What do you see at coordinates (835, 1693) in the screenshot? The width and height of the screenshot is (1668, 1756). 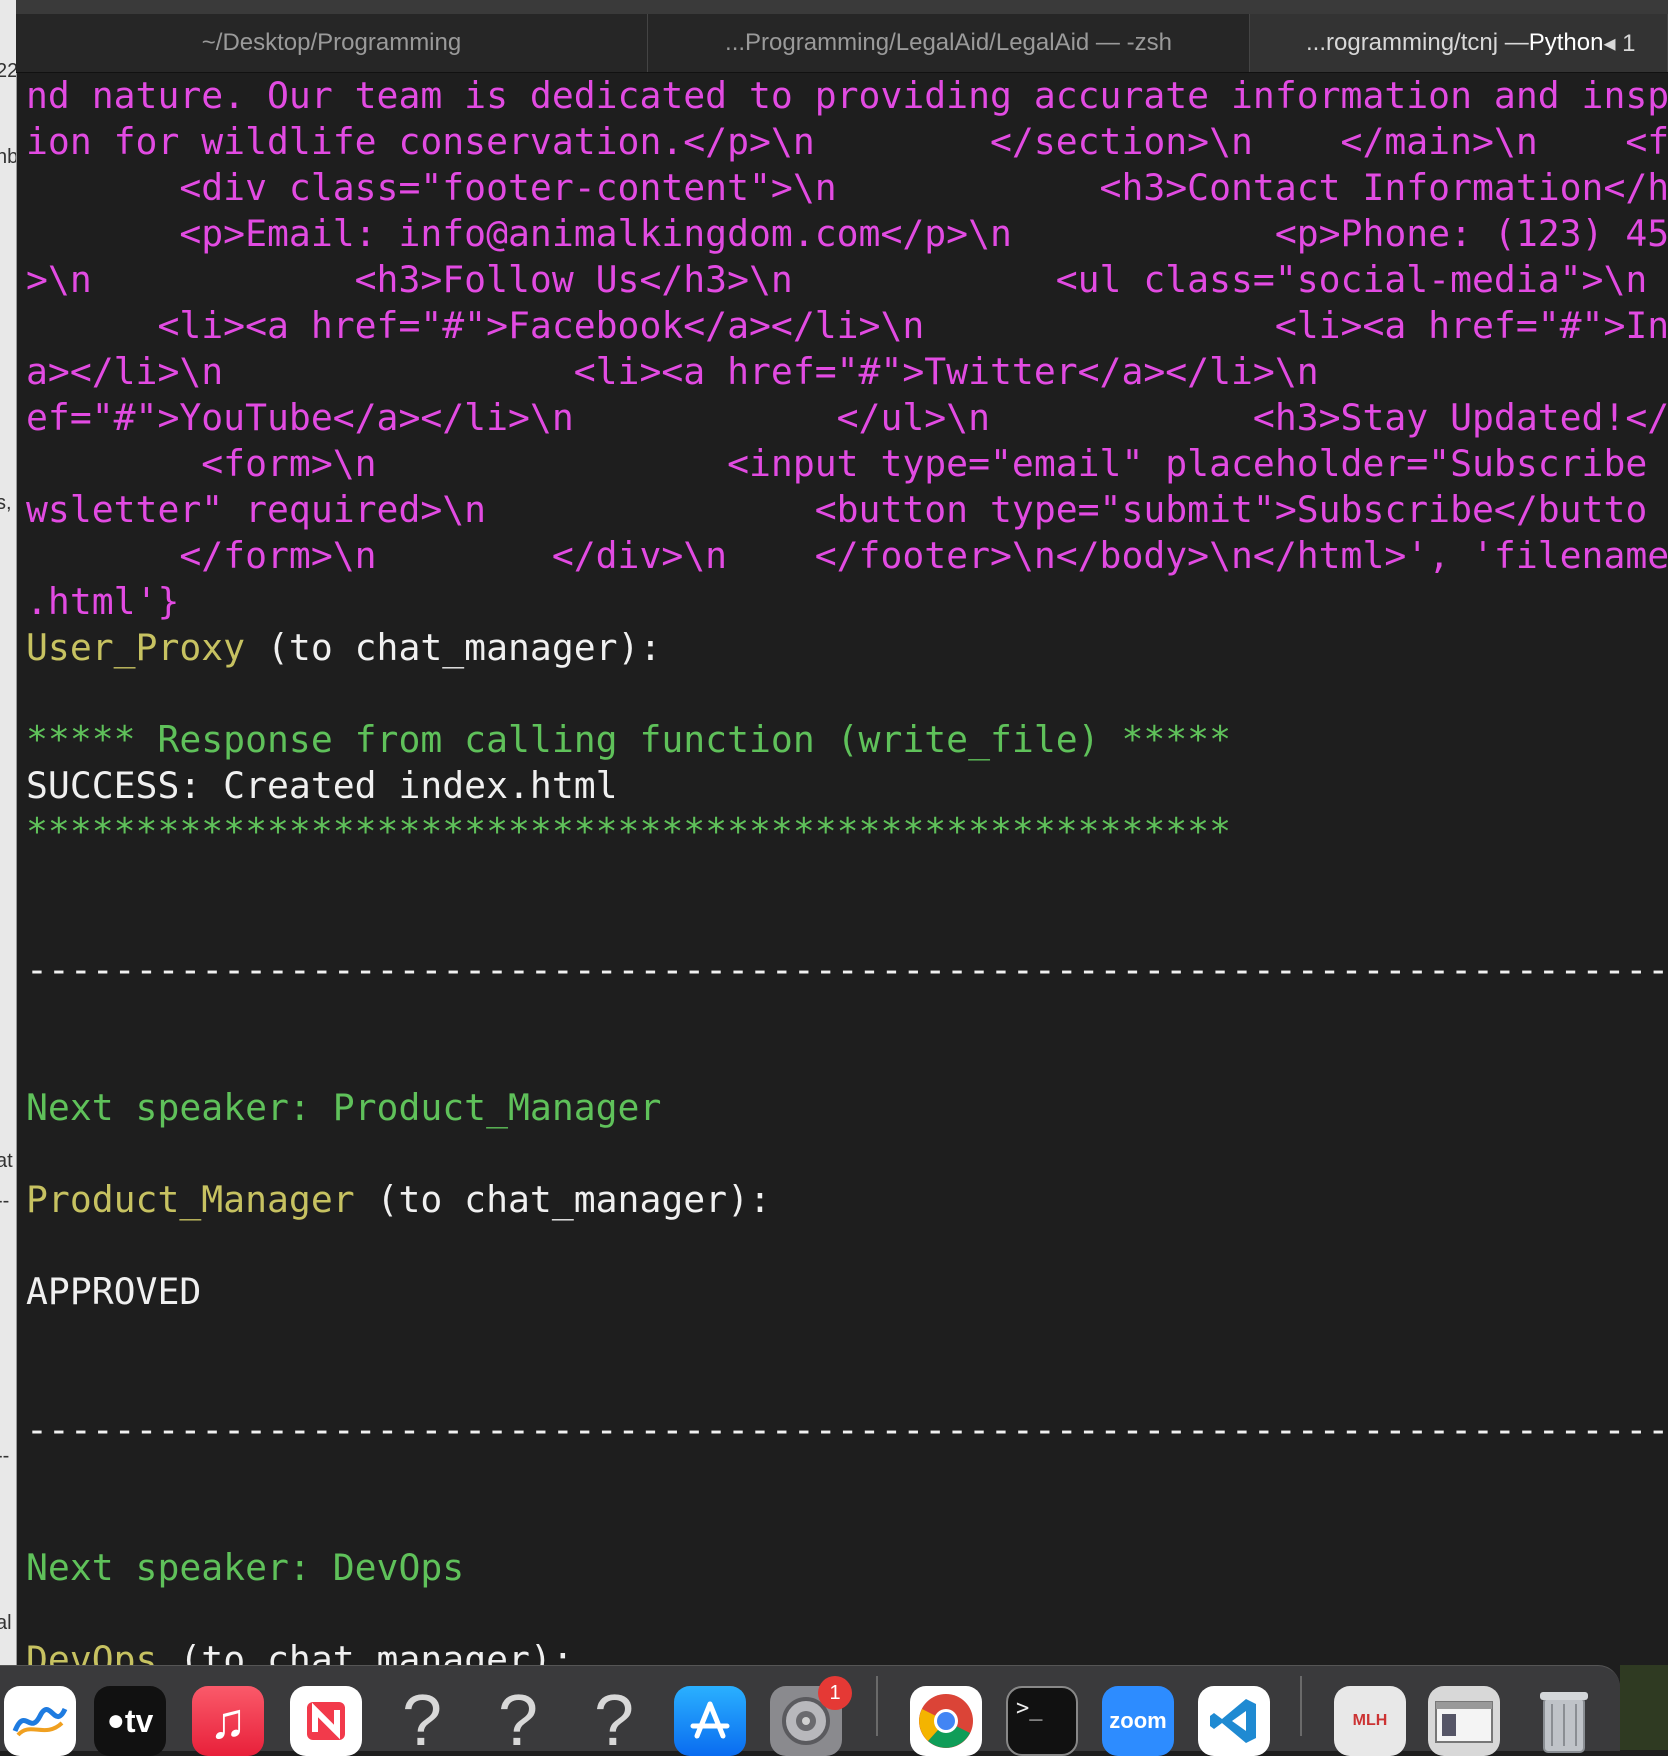 I see `notification-badge: 1` at bounding box center [835, 1693].